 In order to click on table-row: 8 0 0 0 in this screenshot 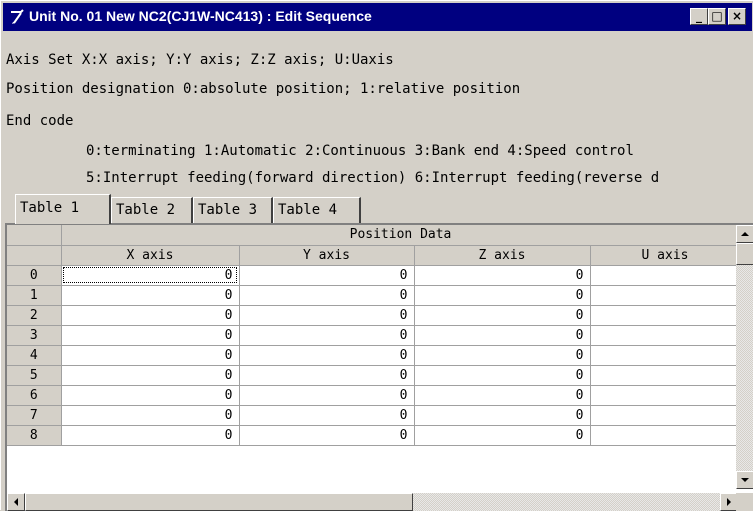, I will do `click(374, 435)`.